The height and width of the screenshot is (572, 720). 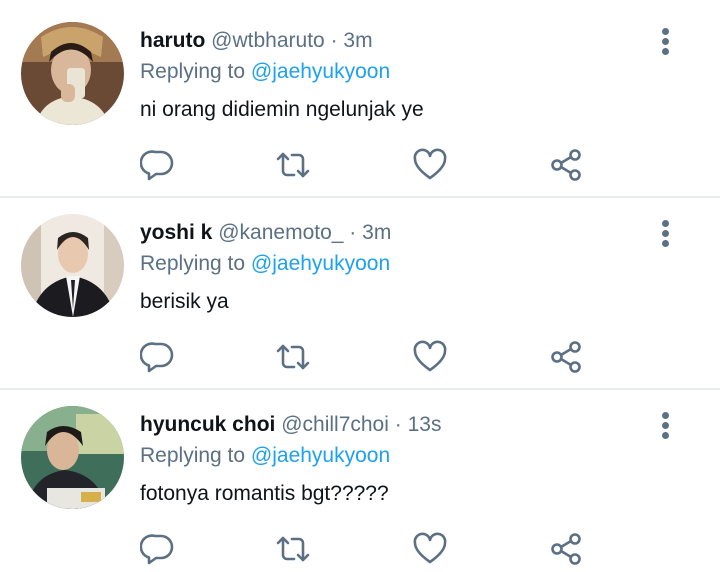 I want to click on user-handle: @kanemoto_, so click(x=280, y=232).